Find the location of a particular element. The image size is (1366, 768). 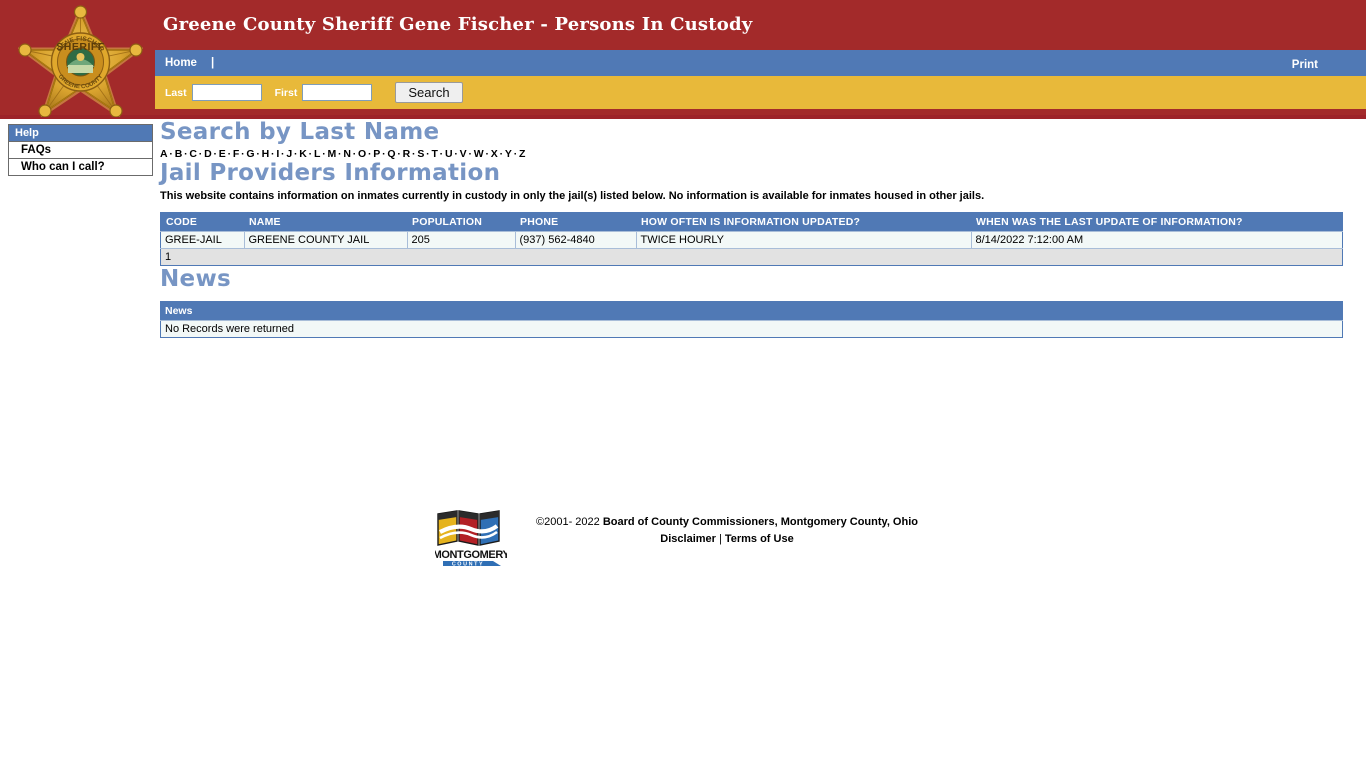

montgomery-county-logo-icon: MONTGOMERY COUNTY is located at coordinates (472, 539).